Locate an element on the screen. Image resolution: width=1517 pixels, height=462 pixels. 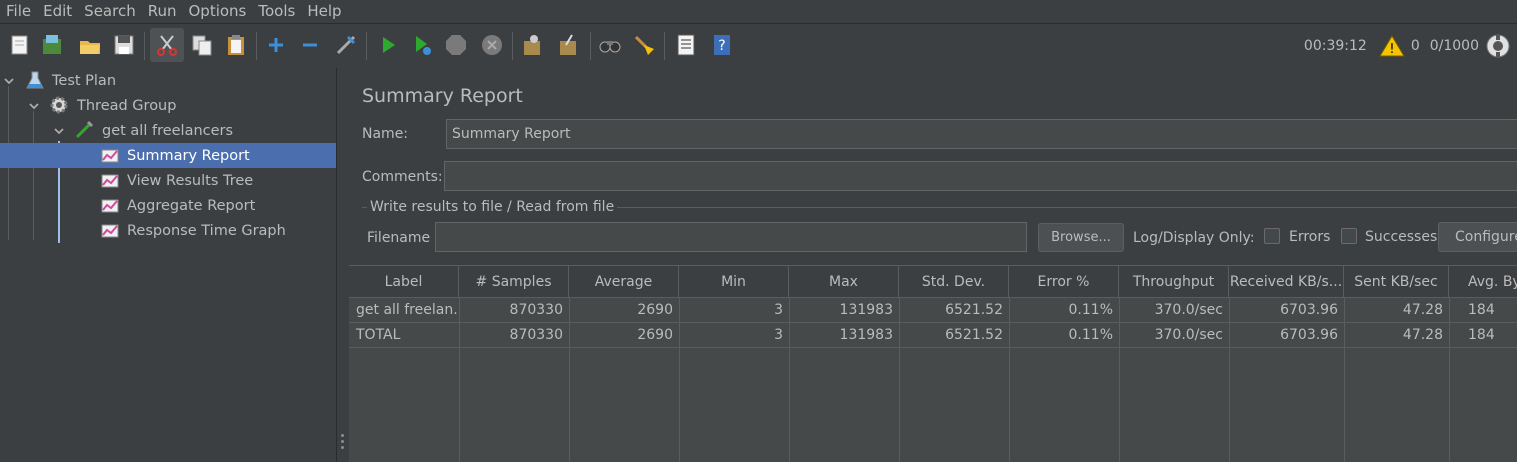
errors-checkbox is located at coordinates (1272, 236).